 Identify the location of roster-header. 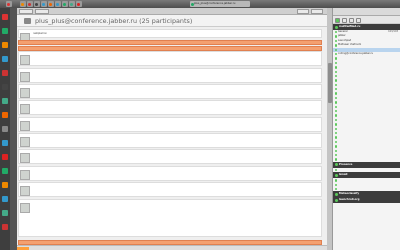
(366, 12).